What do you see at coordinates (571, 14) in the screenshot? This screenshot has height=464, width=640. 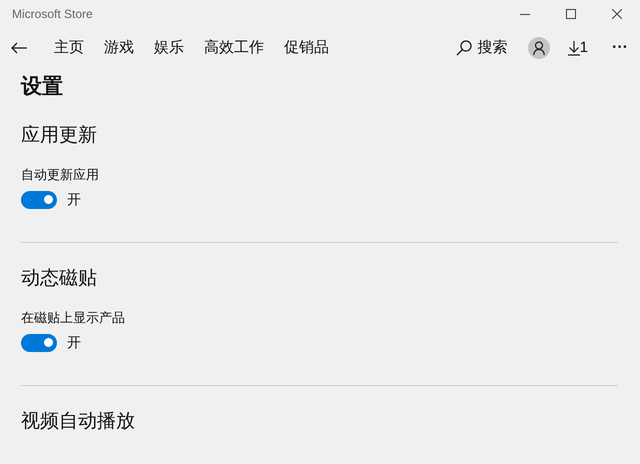 I see `maximize-icon` at bounding box center [571, 14].